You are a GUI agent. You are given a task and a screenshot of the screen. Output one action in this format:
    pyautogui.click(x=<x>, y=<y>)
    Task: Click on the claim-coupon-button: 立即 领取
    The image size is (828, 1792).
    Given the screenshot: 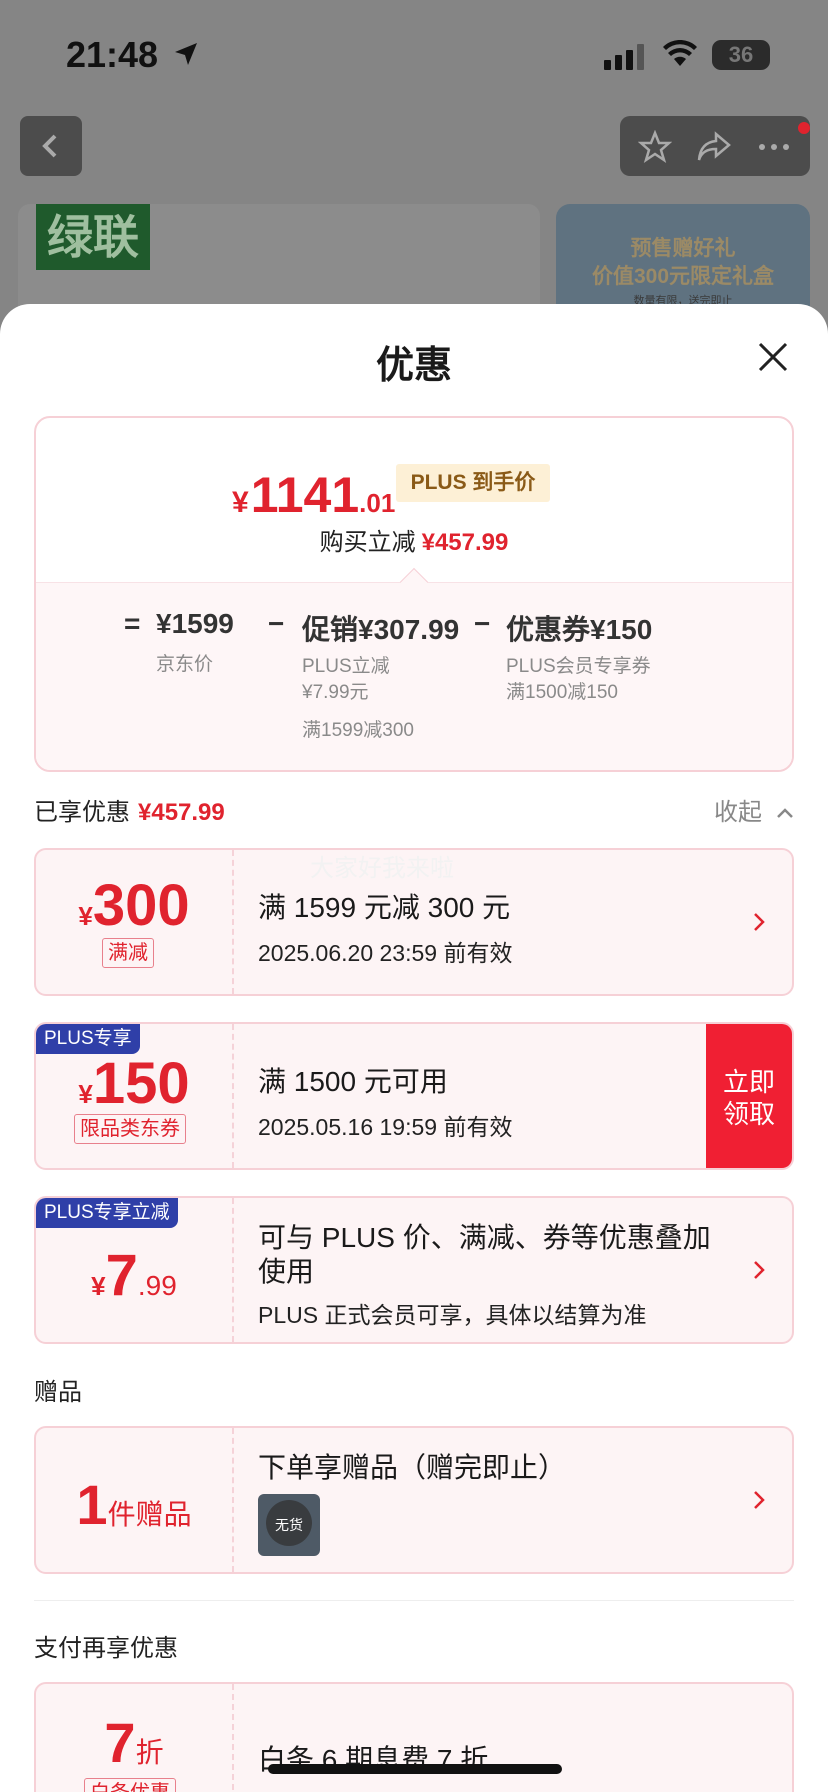 What is the action you would take?
    pyautogui.click(x=749, y=1096)
    